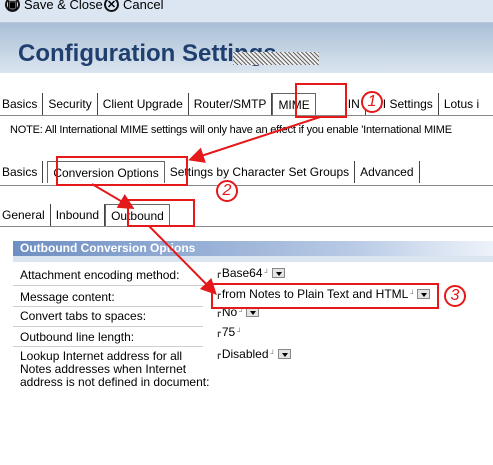  Describe the element at coordinates (231, 104) in the screenshot. I see `tab-router-smtp: Router/SMTP` at that location.